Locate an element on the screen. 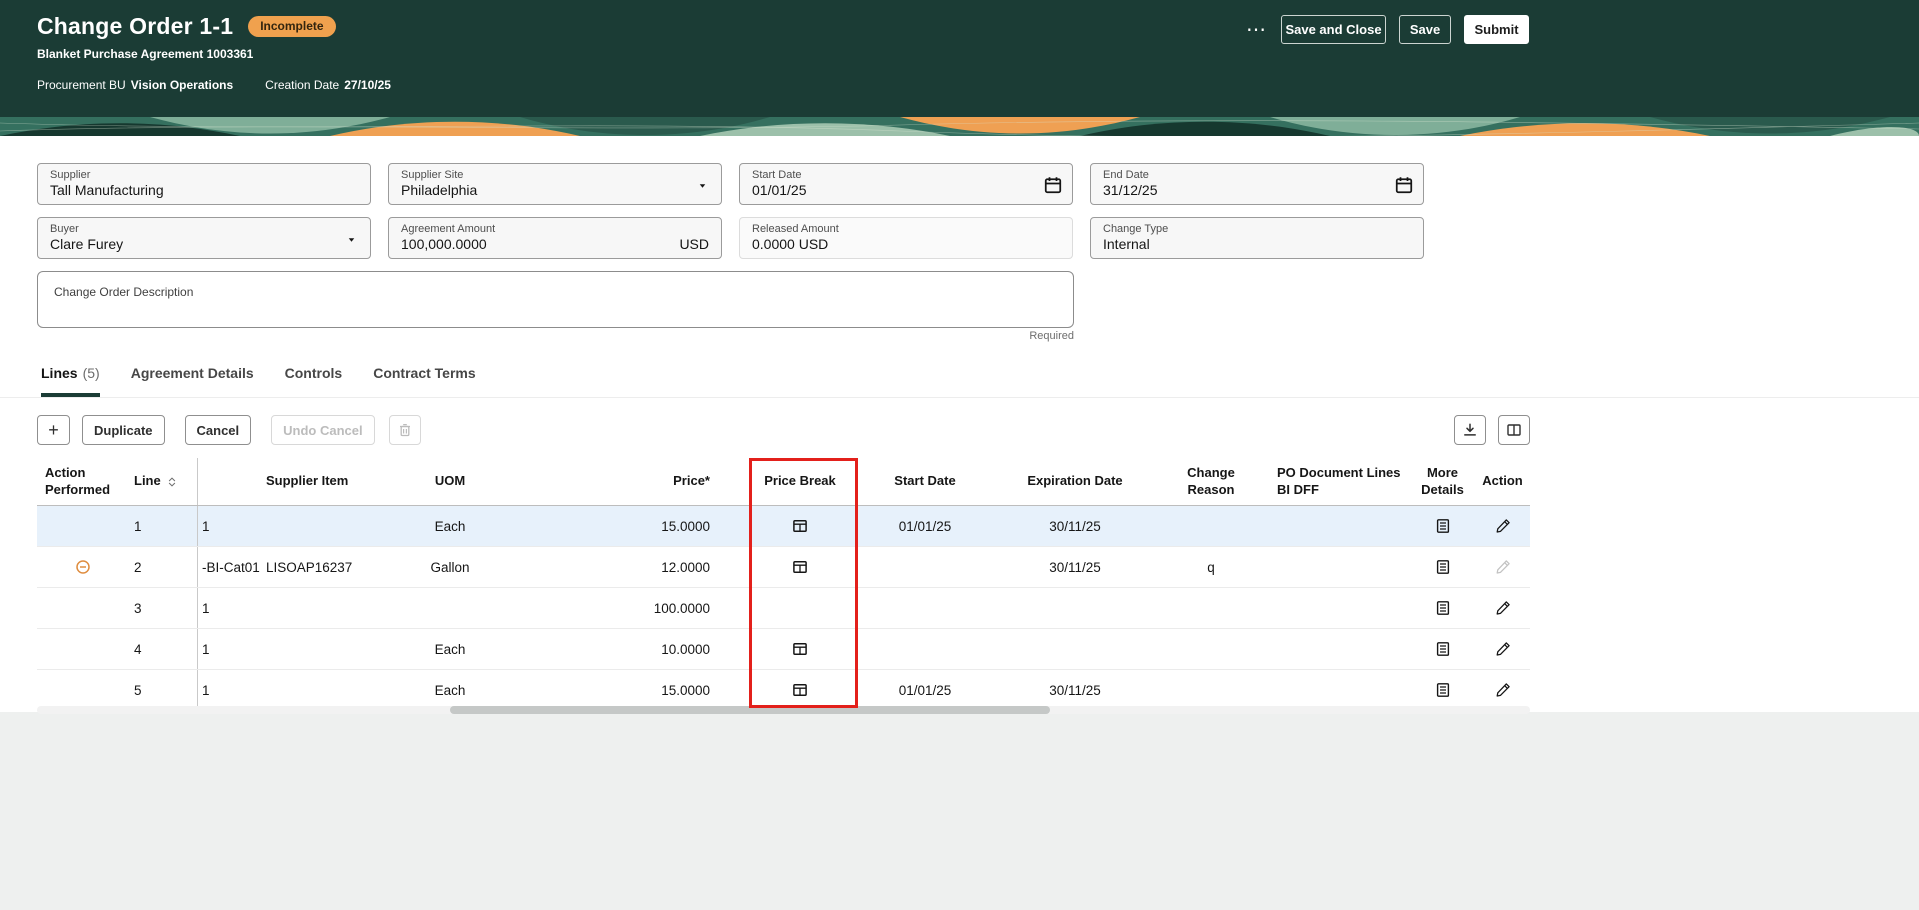 Image resolution: width=1919 pixels, height=910 pixels. tab-lines-label: Lines is located at coordinates (59, 373).